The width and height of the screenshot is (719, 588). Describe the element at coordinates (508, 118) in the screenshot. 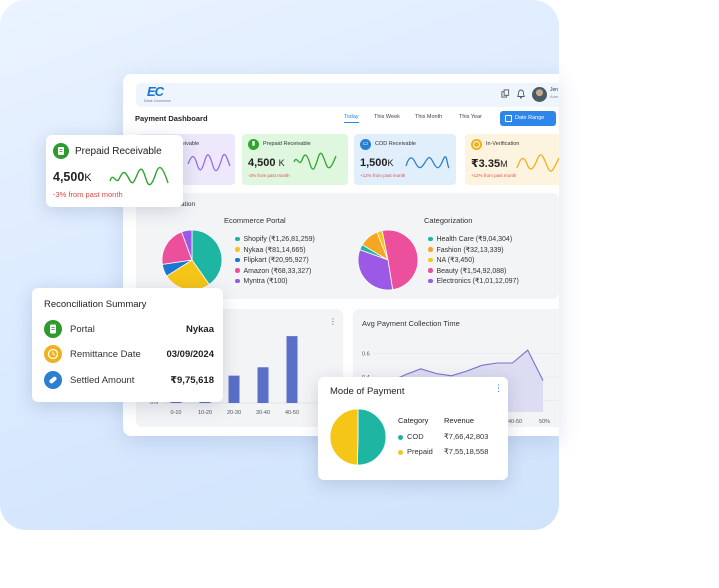

I see `calendar-icon` at that location.